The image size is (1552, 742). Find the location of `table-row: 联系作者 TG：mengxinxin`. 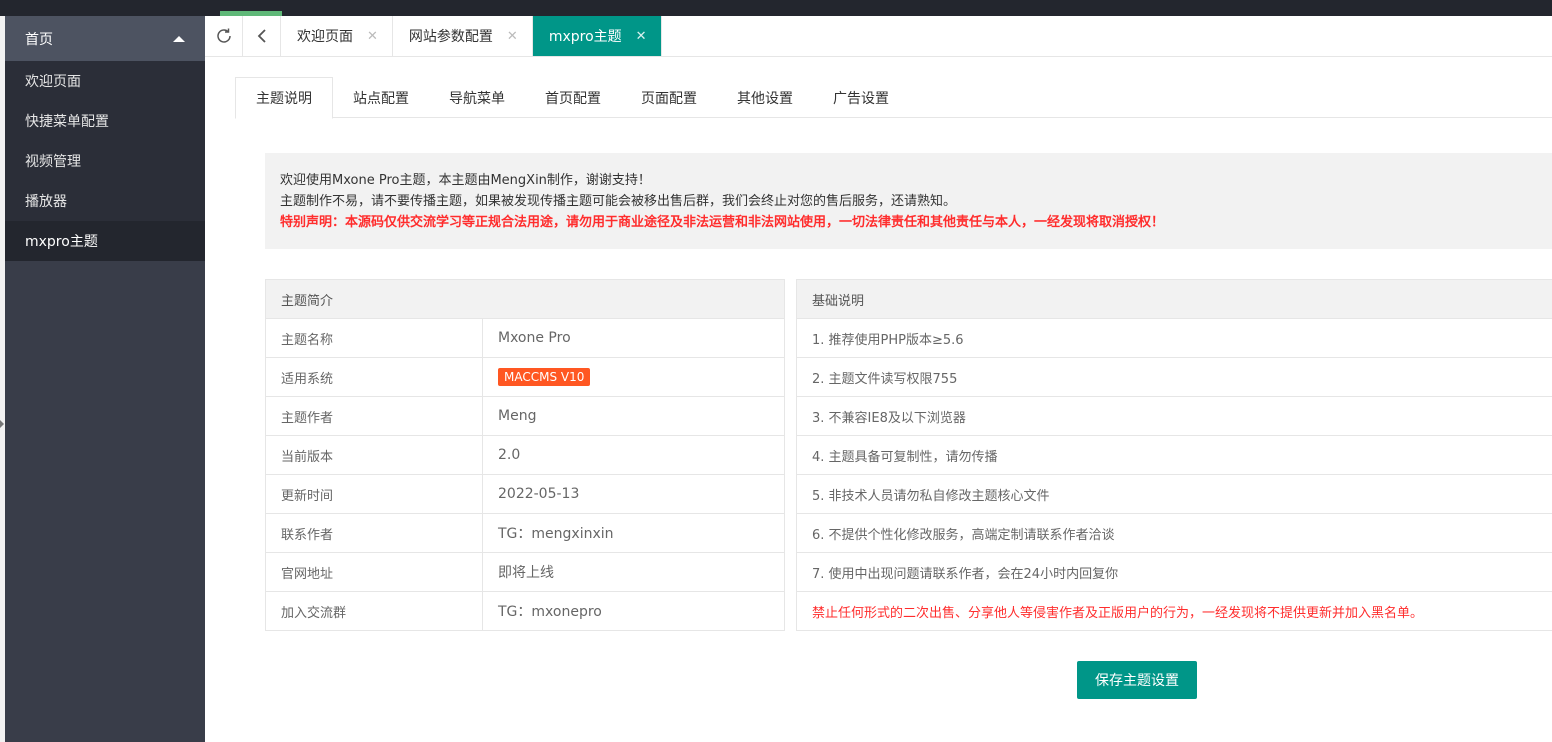

table-row: 联系作者 TG：mengxinxin is located at coordinates (525, 533).